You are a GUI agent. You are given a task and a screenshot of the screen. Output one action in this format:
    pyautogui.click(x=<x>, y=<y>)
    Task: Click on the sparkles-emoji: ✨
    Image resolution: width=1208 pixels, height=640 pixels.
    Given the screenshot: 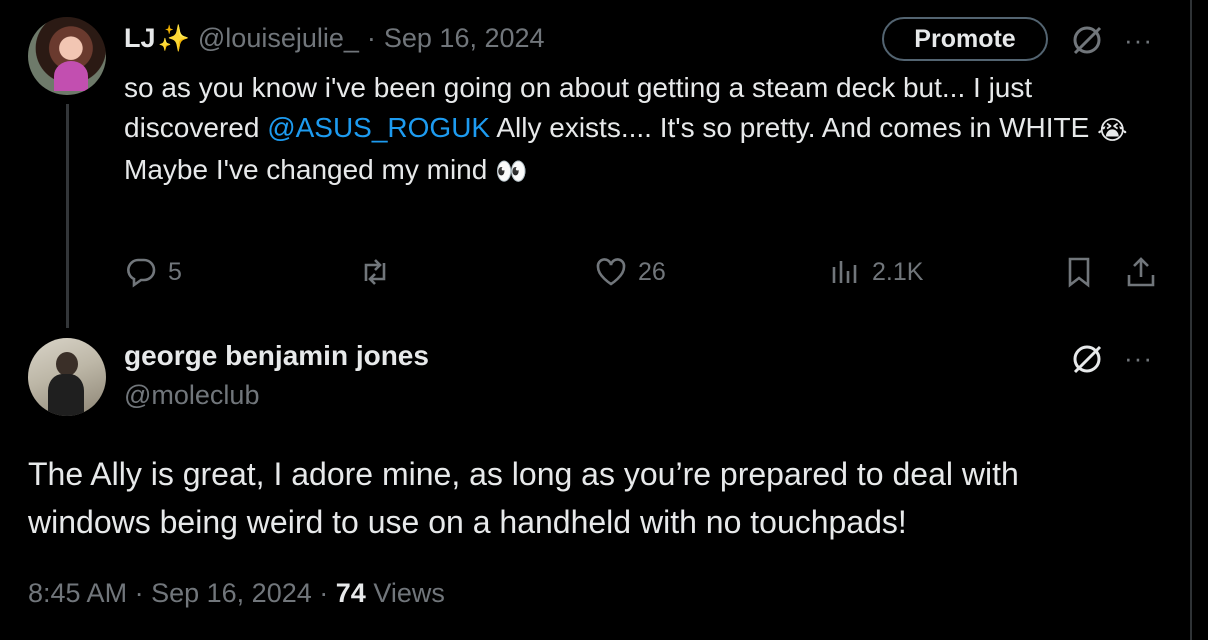 What is the action you would take?
    pyautogui.click(x=173, y=37)
    